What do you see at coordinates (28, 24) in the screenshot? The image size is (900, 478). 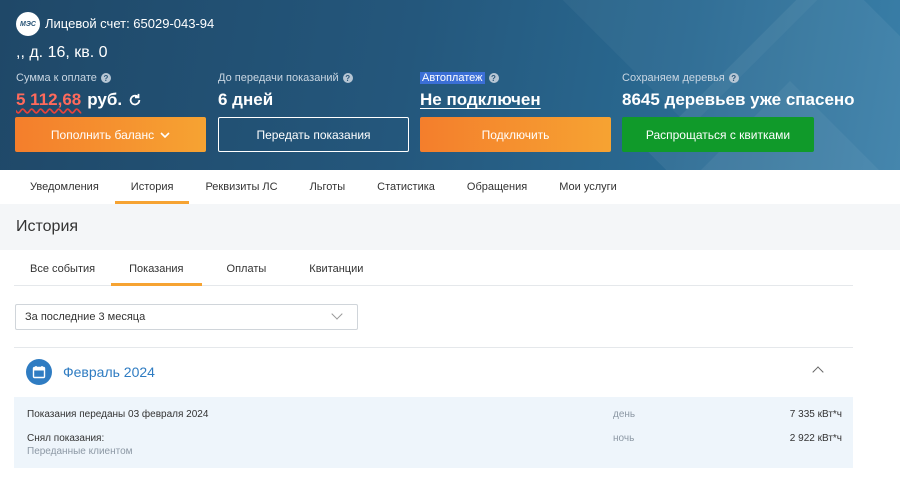 I see `company-logo: МЭС` at bounding box center [28, 24].